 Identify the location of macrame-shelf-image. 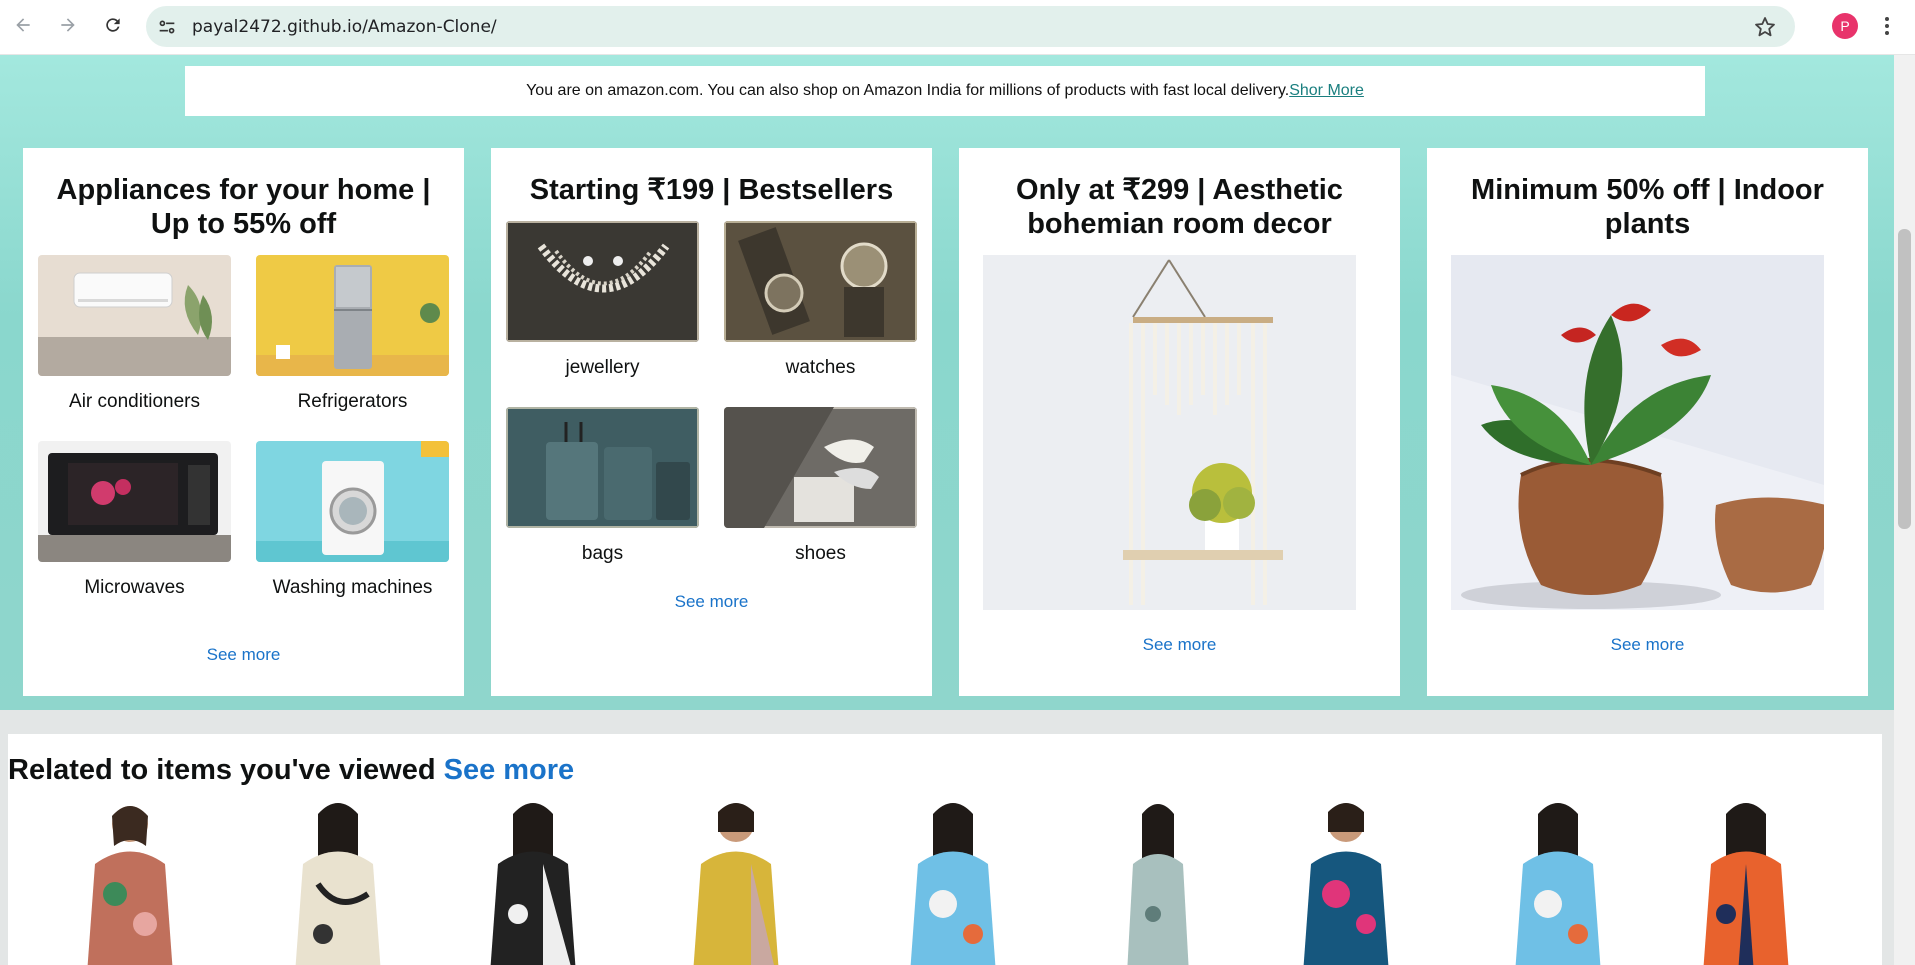
(1169, 432).